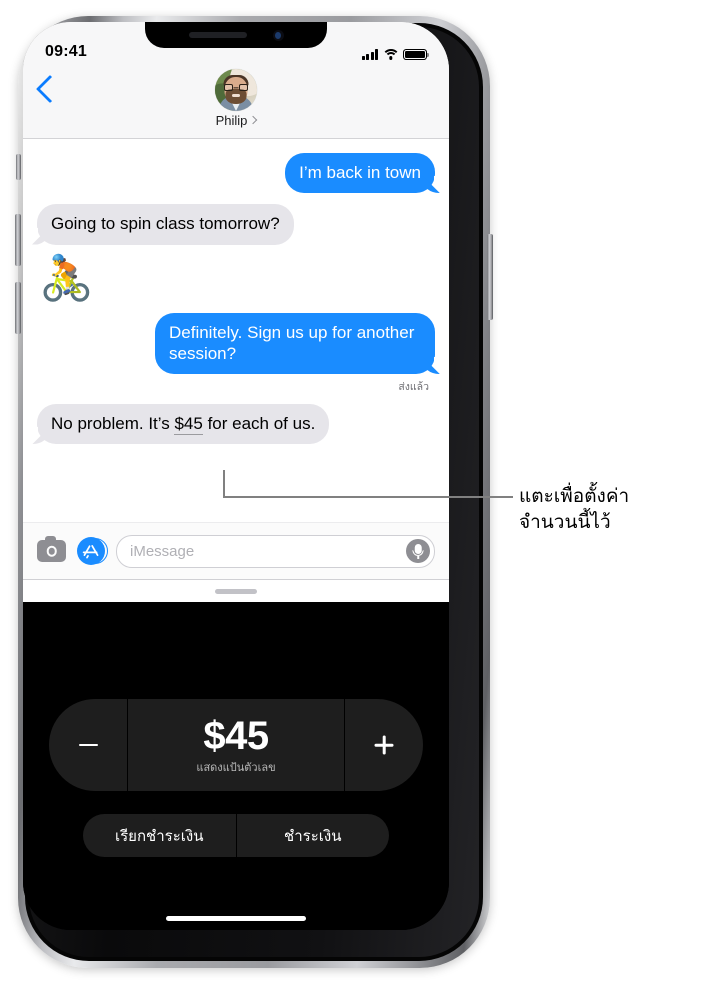 The image size is (726, 984). What do you see at coordinates (18, 167) in the screenshot?
I see `mute-switch` at bounding box center [18, 167].